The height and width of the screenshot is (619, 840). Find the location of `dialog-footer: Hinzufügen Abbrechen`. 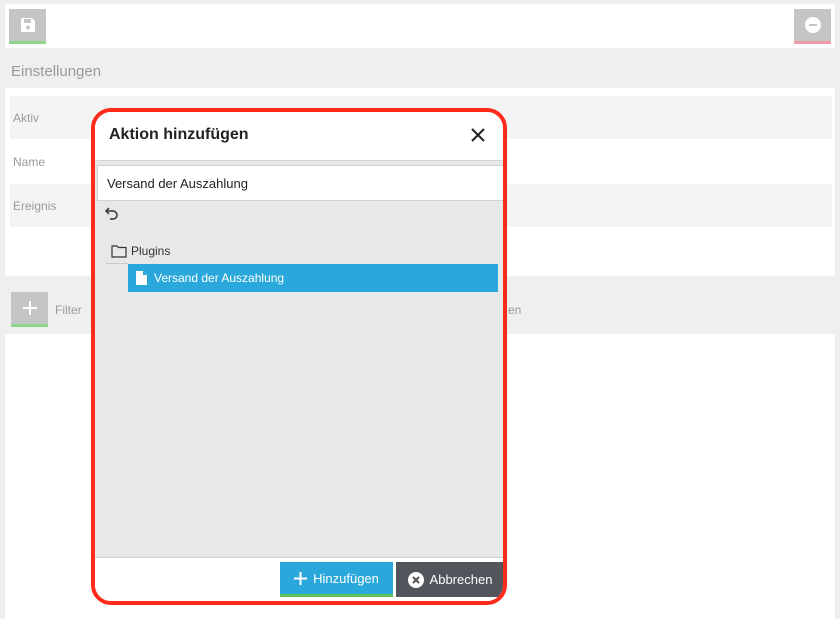

dialog-footer: Hinzufügen Abbrechen is located at coordinates (299, 579).